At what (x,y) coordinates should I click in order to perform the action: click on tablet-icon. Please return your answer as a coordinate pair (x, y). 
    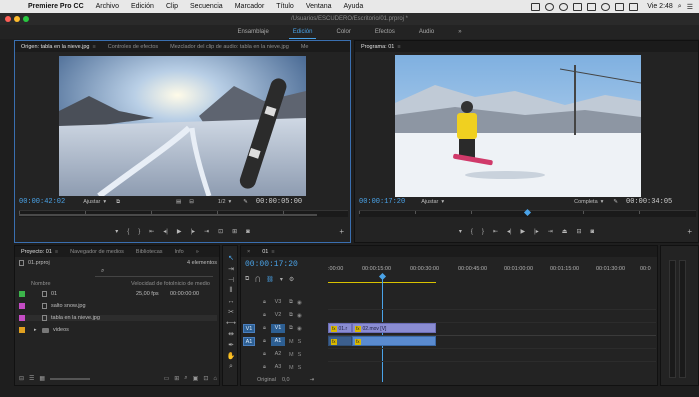
    Looking at the image, I should click on (578, 6).